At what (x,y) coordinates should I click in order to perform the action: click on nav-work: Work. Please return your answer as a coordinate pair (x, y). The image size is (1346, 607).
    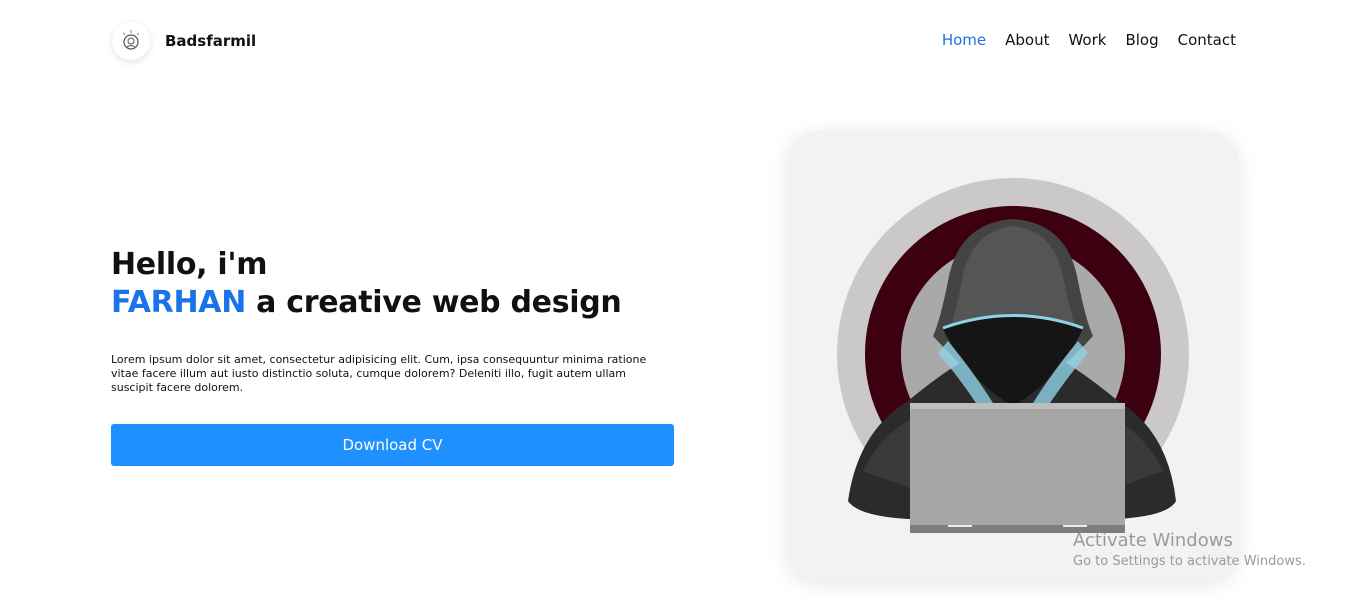
    Looking at the image, I should click on (1087, 40).